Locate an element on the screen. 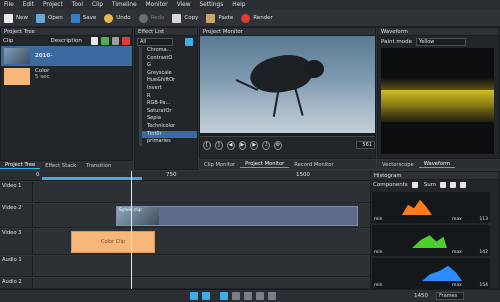  list-item: ContrastO is located at coordinates (168, 58).